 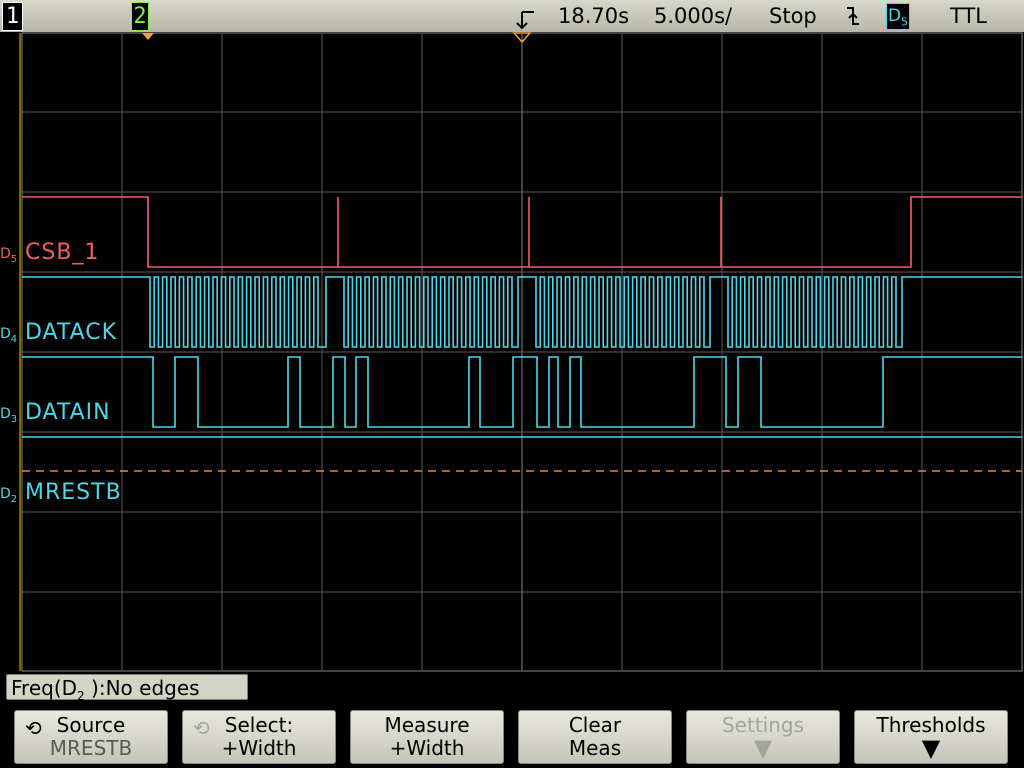 What do you see at coordinates (595, 725) in the screenshot?
I see `softkey-label: Clear` at bounding box center [595, 725].